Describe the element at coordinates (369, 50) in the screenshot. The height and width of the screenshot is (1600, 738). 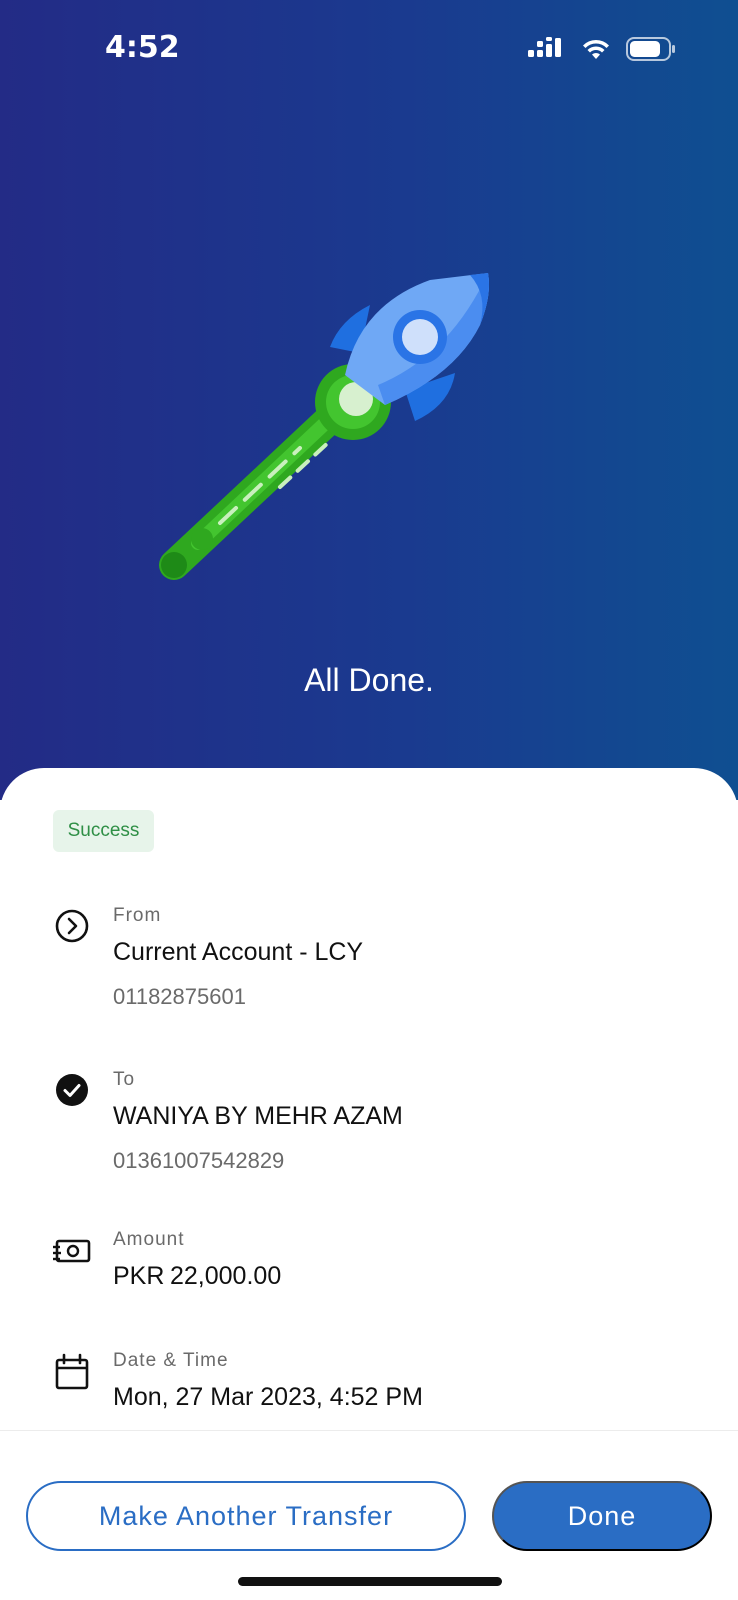
I see `status-bar: 4:52` at that location.